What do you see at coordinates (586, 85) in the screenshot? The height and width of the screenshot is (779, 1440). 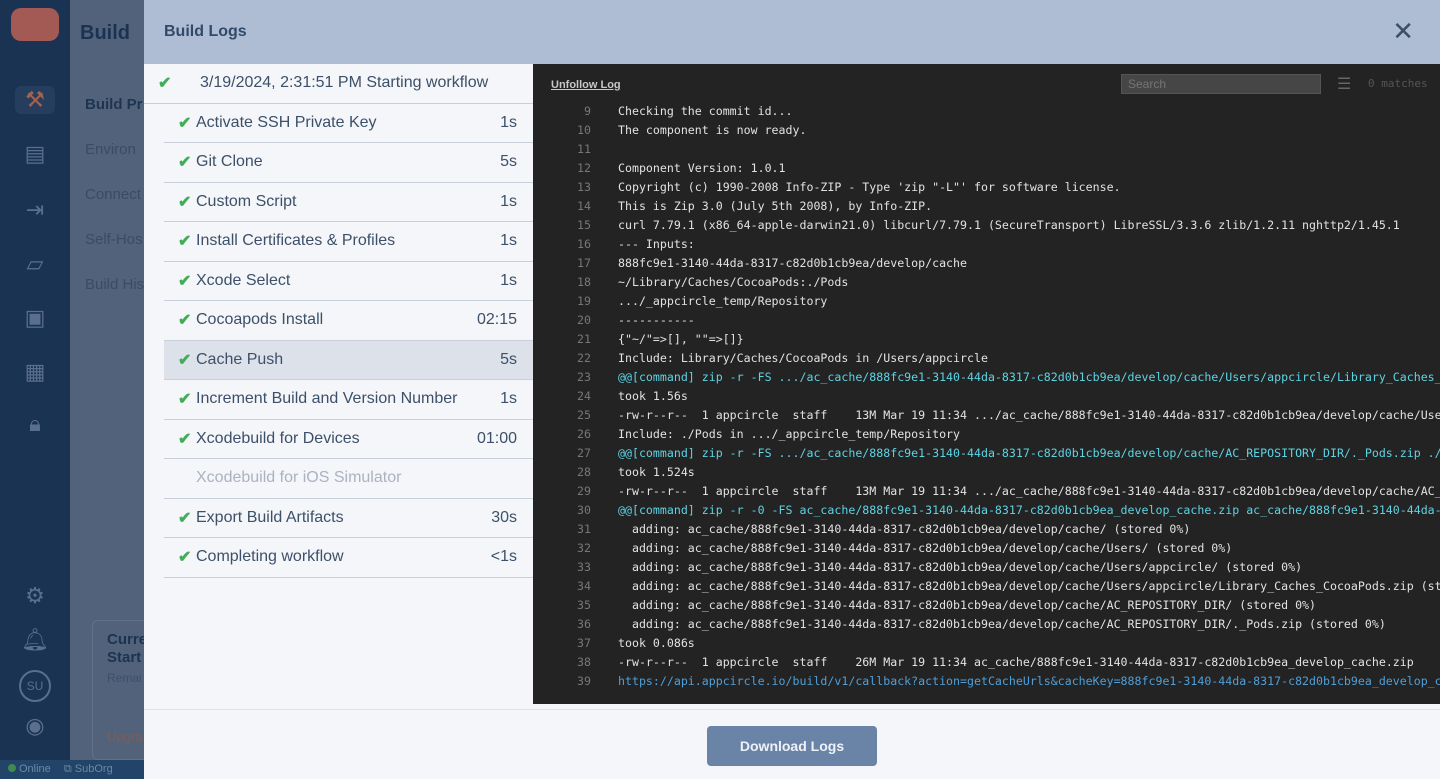 I see `unfollow-log-link: Unfollow Log` at bounding box center [586, 85].